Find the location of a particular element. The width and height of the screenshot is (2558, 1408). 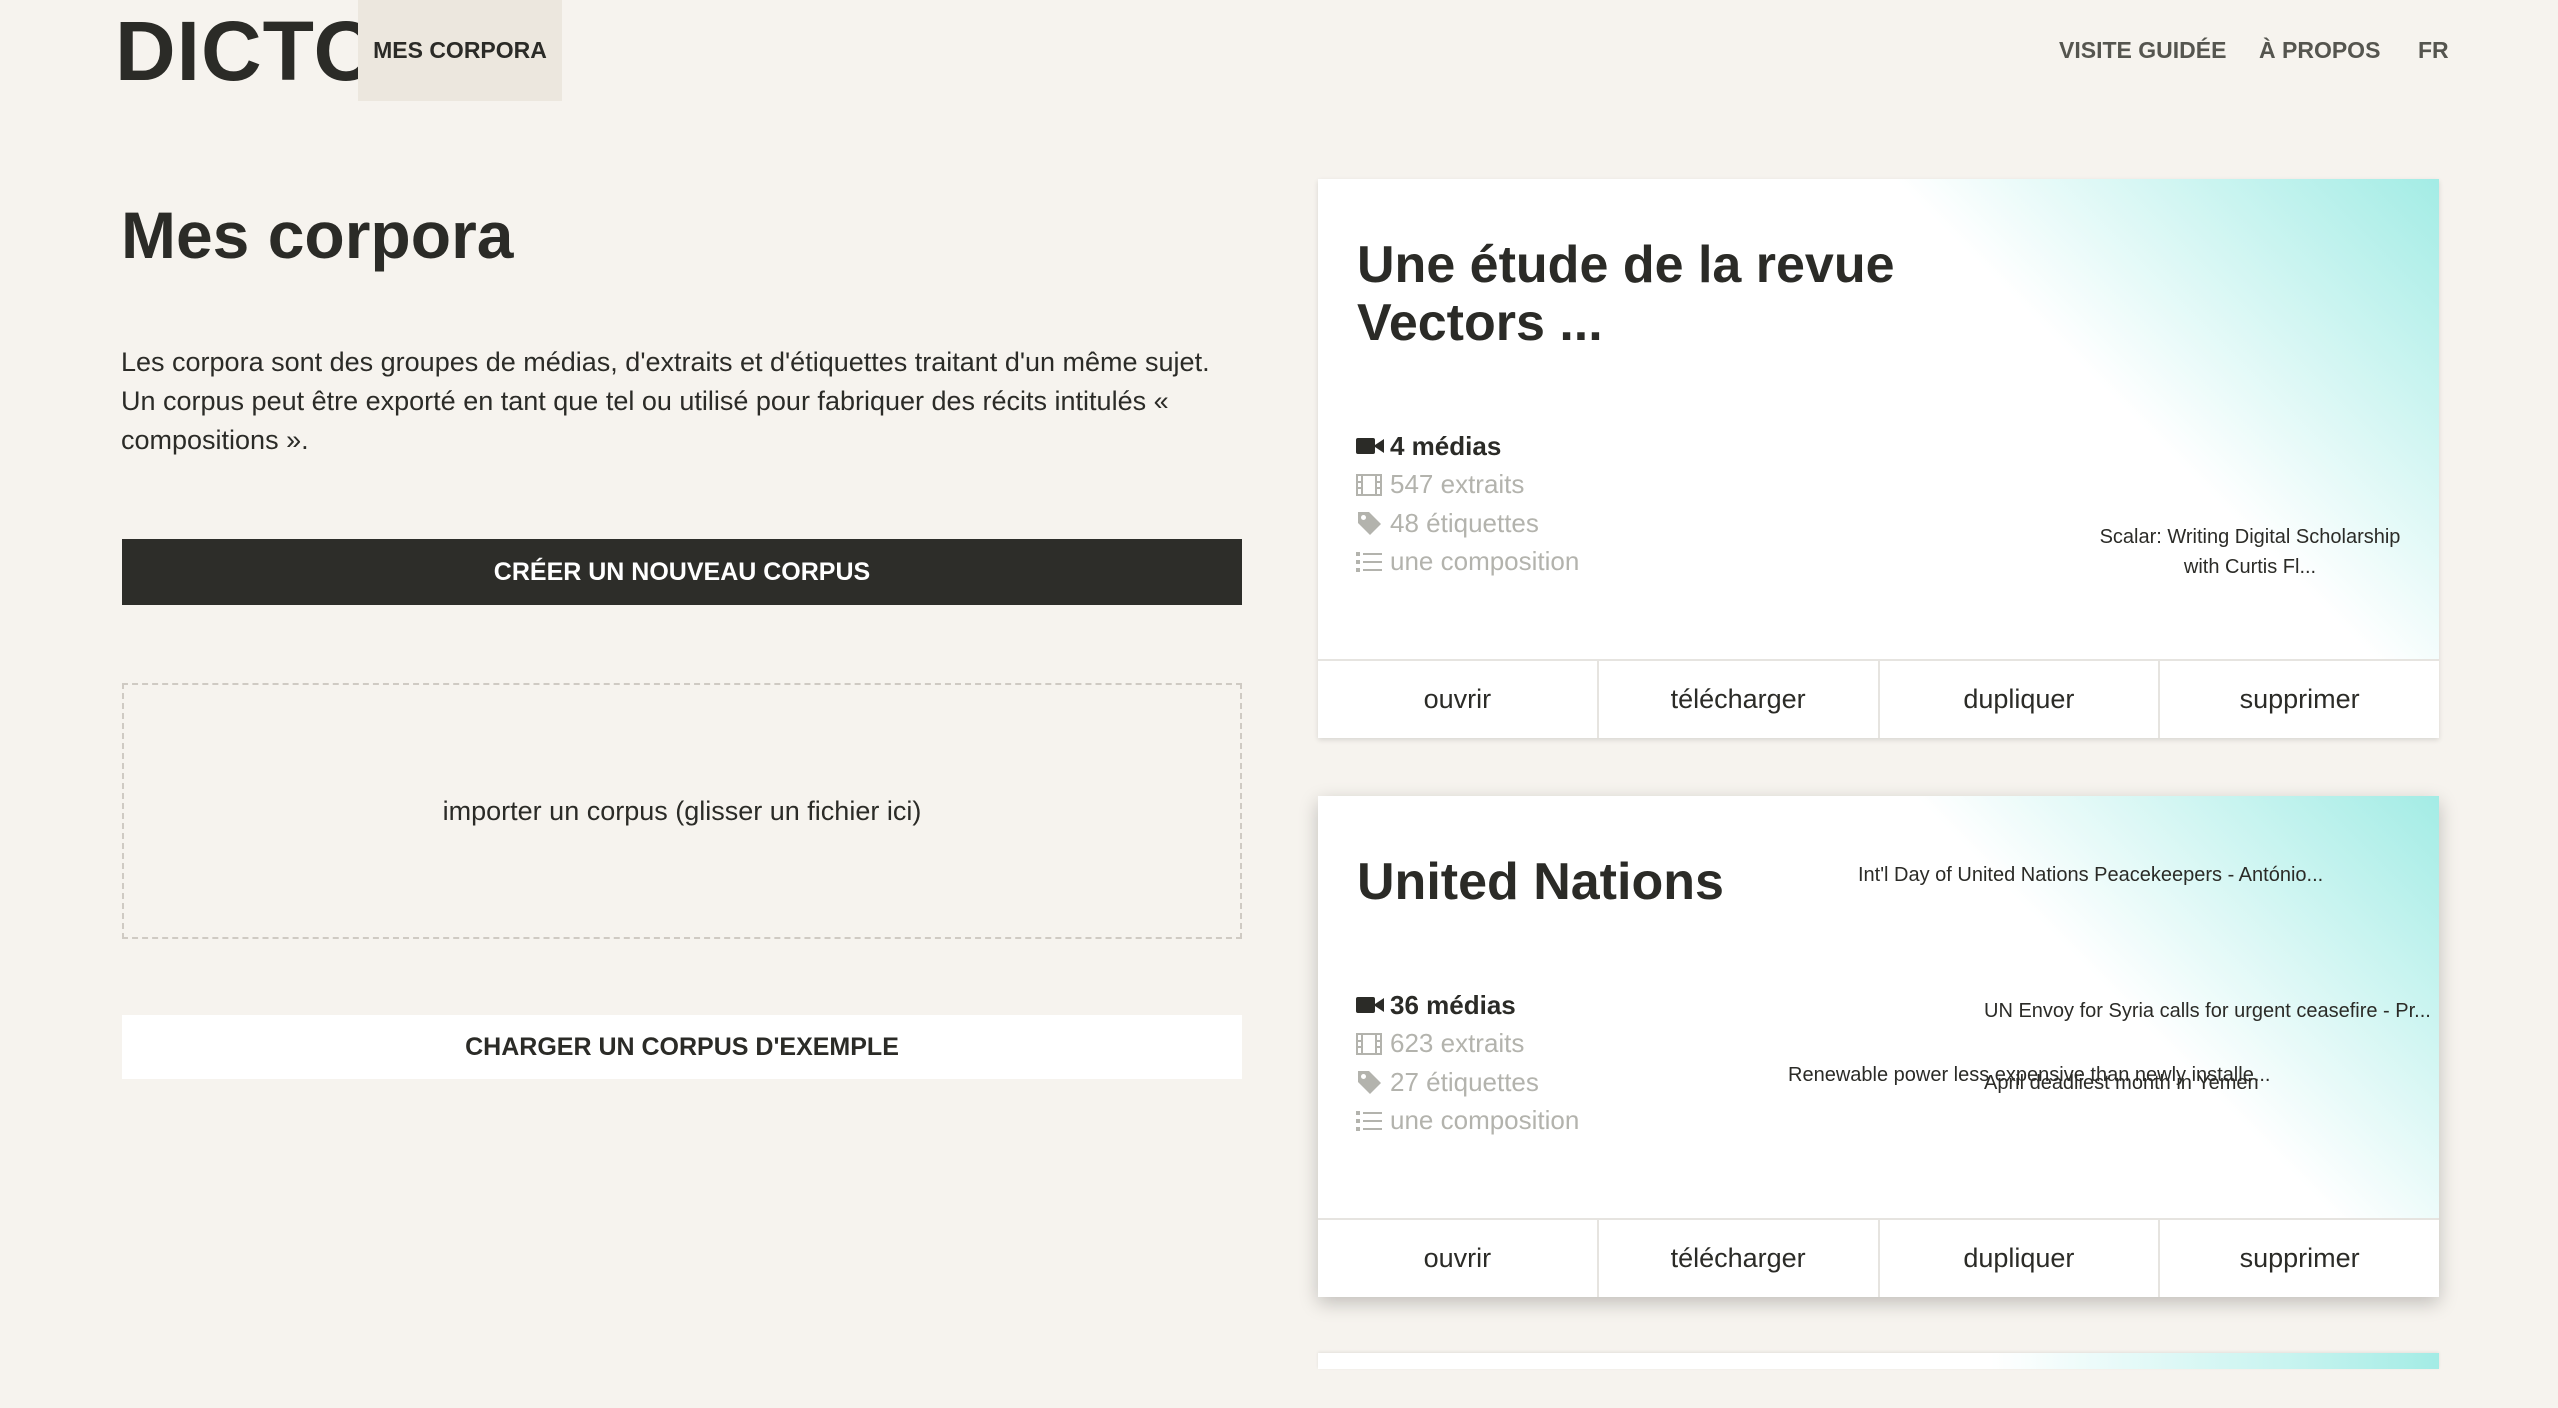

nav-item-a-propos: À PROPOS is located at coordinates (2319, 50).